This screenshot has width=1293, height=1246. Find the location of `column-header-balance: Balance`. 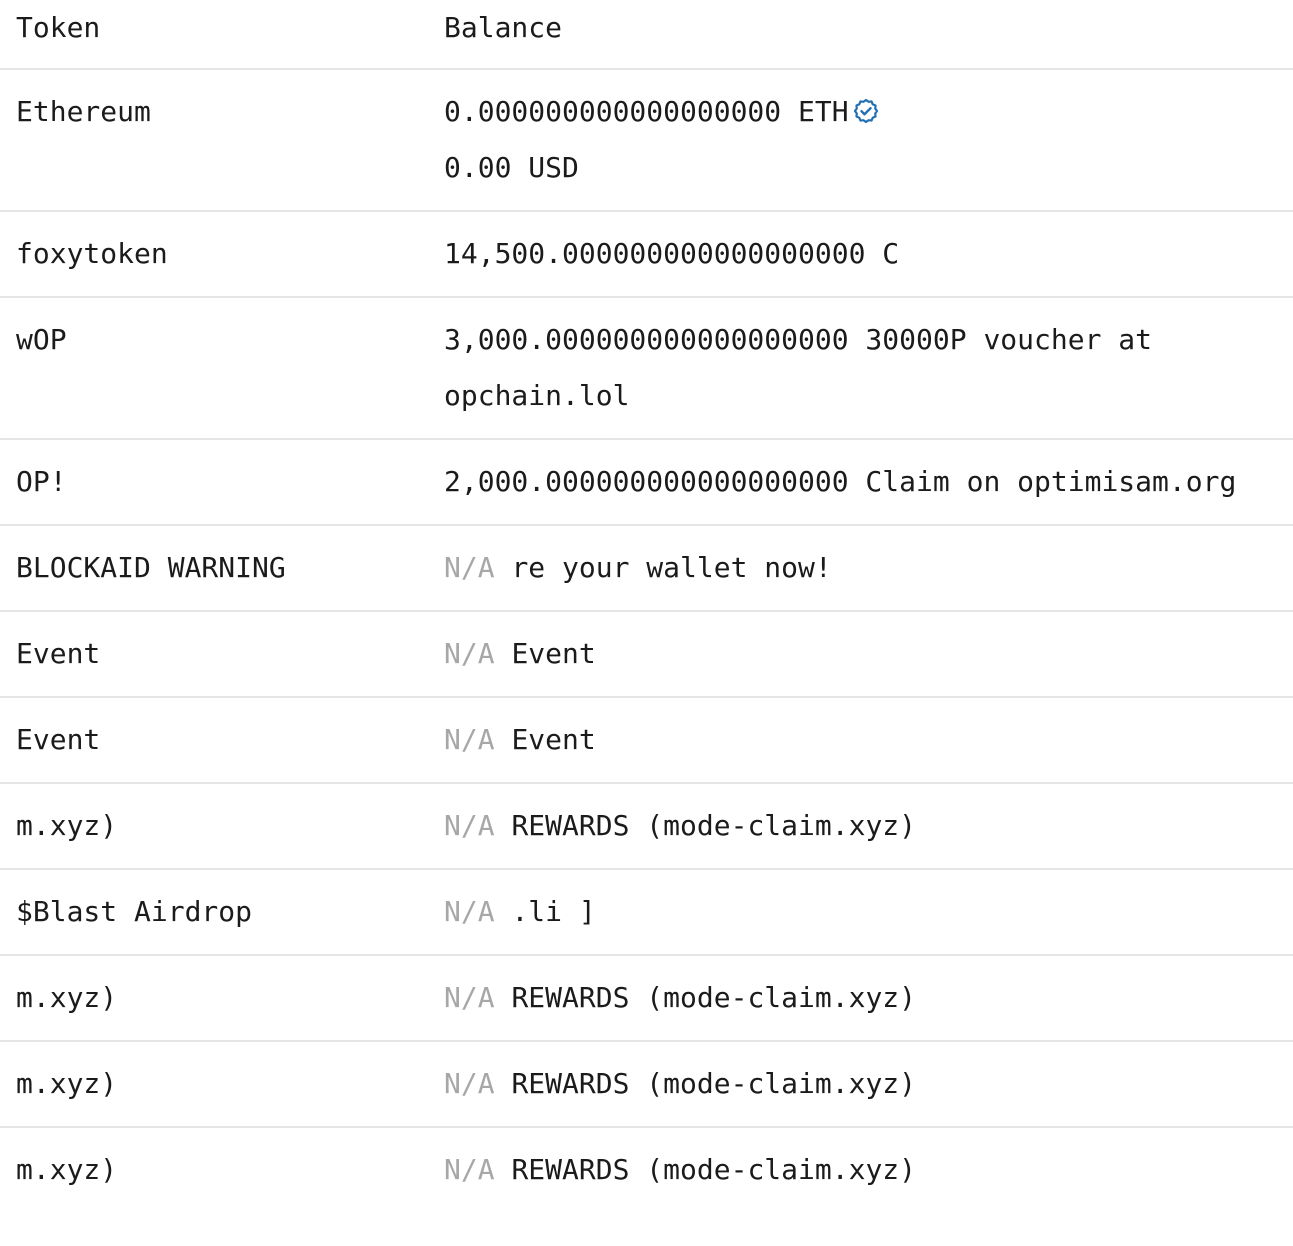

column-header-balance: Balance is located at coordinates (860, 35).